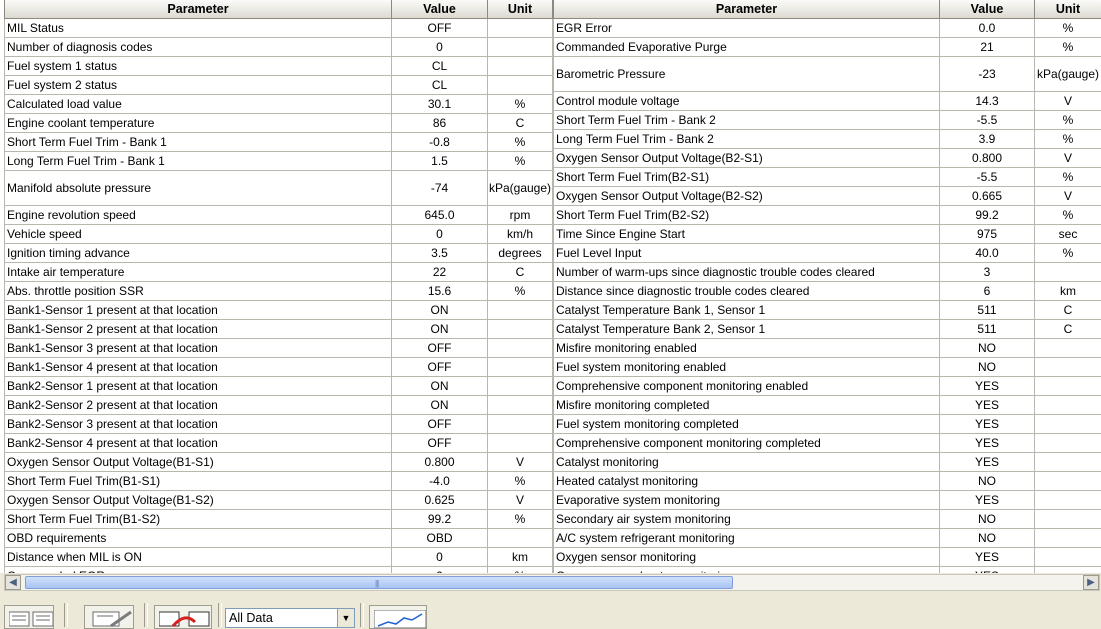 This screenshot has height=629, width=1101. I want to click on table-row: Short Term Fuel Trim(B1-S1)-4.0%, so click(279, 481).